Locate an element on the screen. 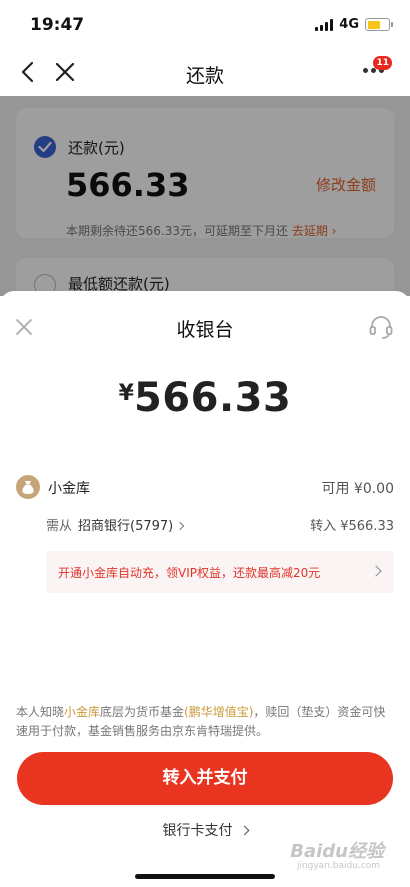 The image size is (410, 887). network-type: 4G is located at coordinates (349, 24).